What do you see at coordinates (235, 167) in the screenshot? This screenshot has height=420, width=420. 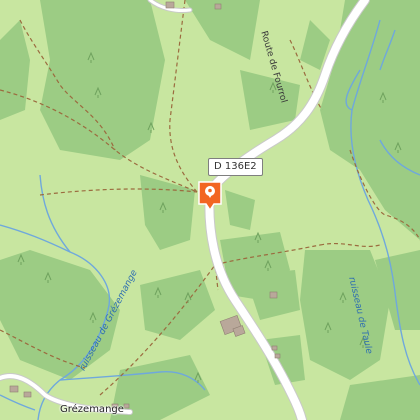 I see `road-shield-label: D 136E2` at bounding box center [235, 167].